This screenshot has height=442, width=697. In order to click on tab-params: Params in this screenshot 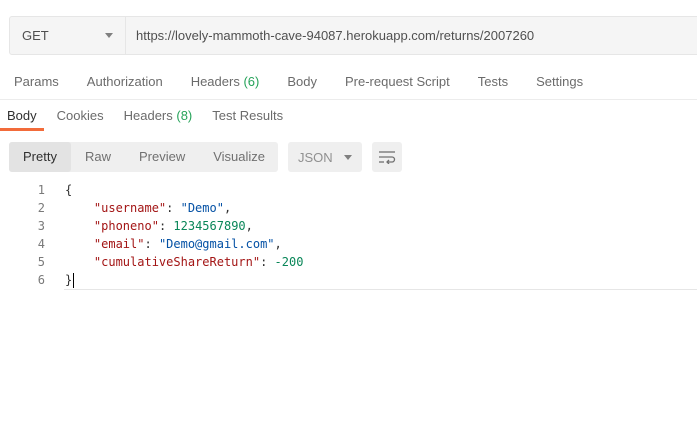, I will do `click(36, 81)`.